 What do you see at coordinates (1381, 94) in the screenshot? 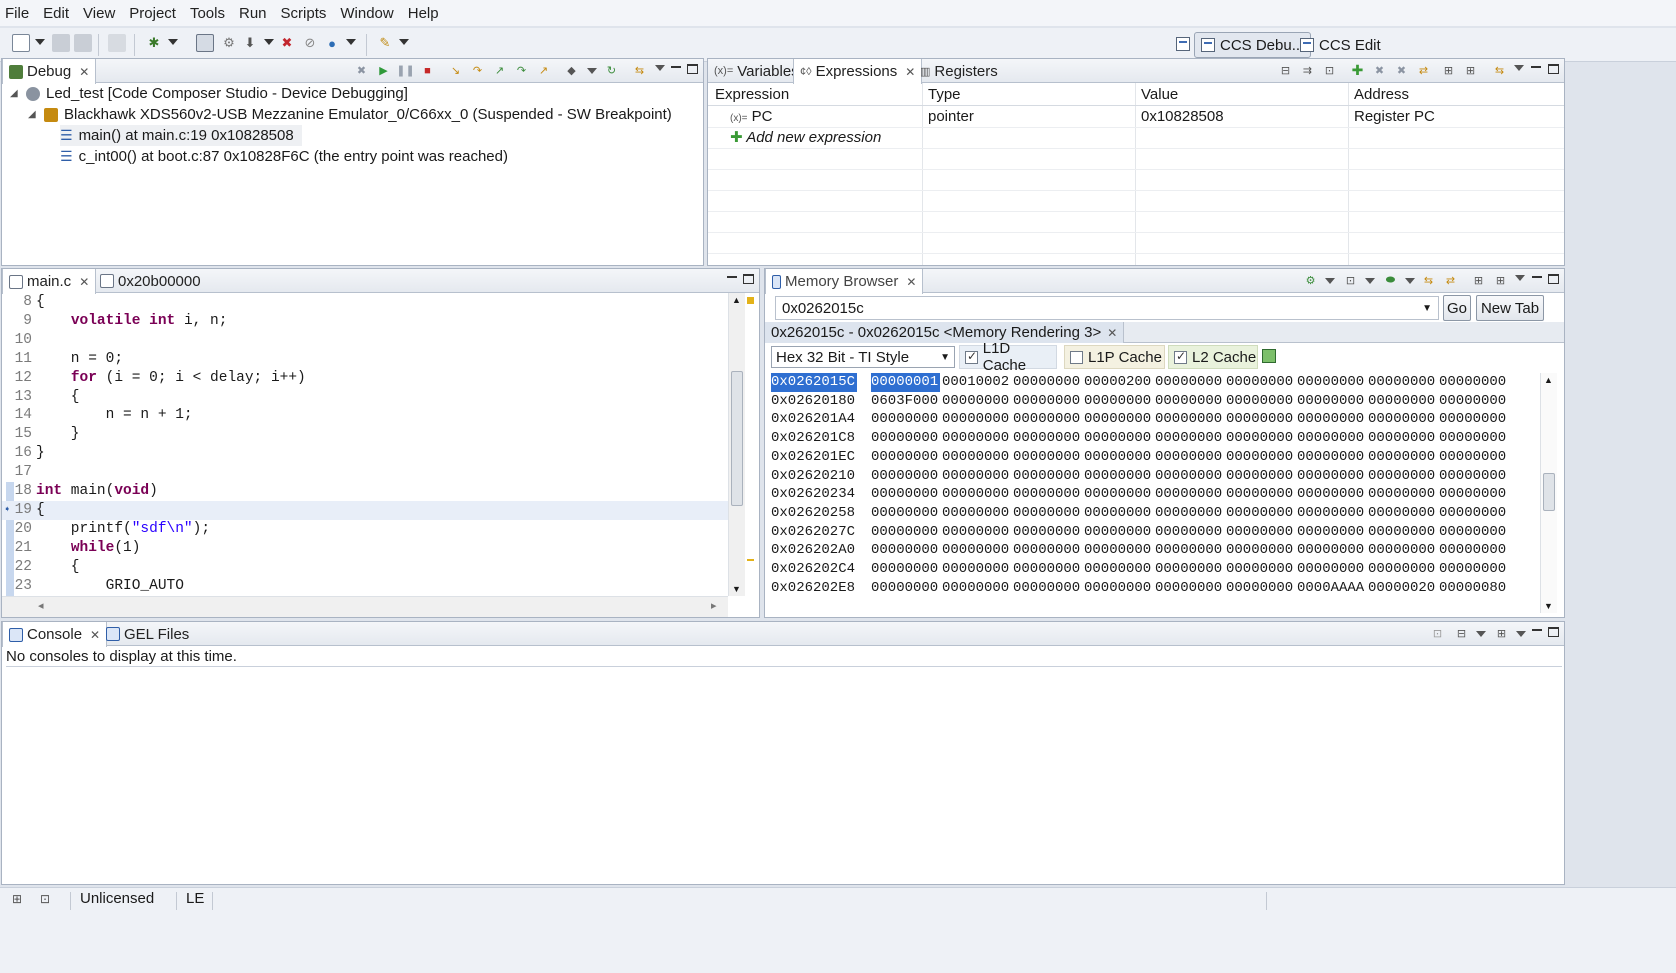
I see `column-header-address: Address` at bounding box center [1381, 94].